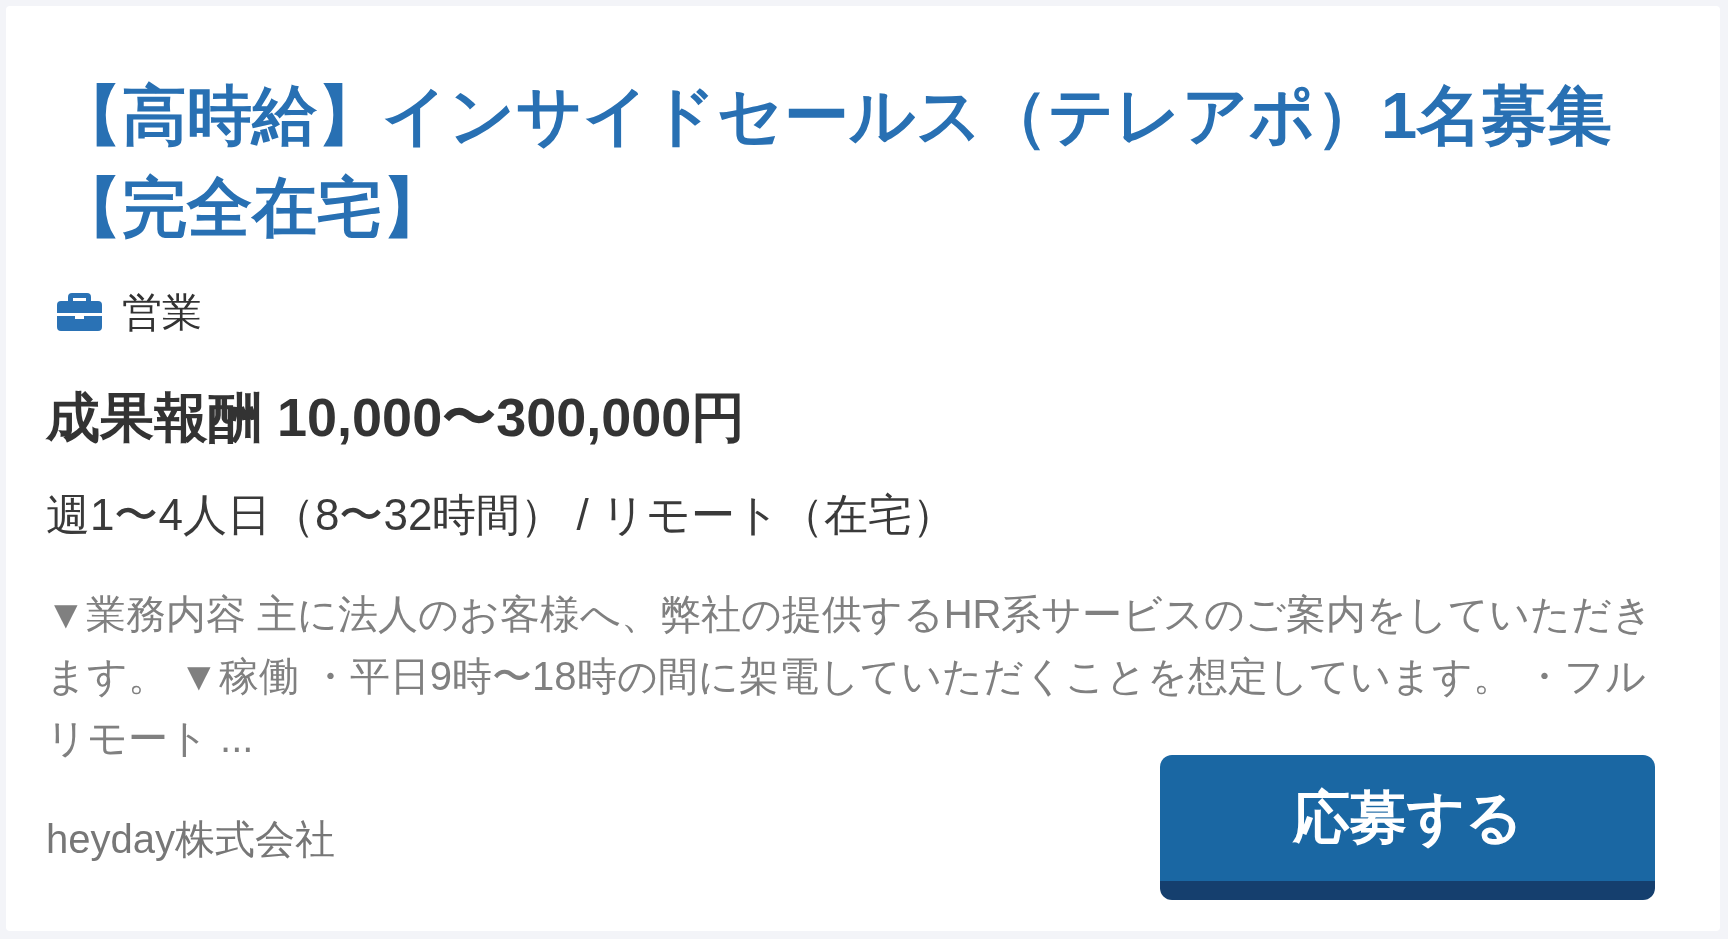  I want to click on salary-text: 成果報酬 10,000〜300,000円, so click(396, 417).